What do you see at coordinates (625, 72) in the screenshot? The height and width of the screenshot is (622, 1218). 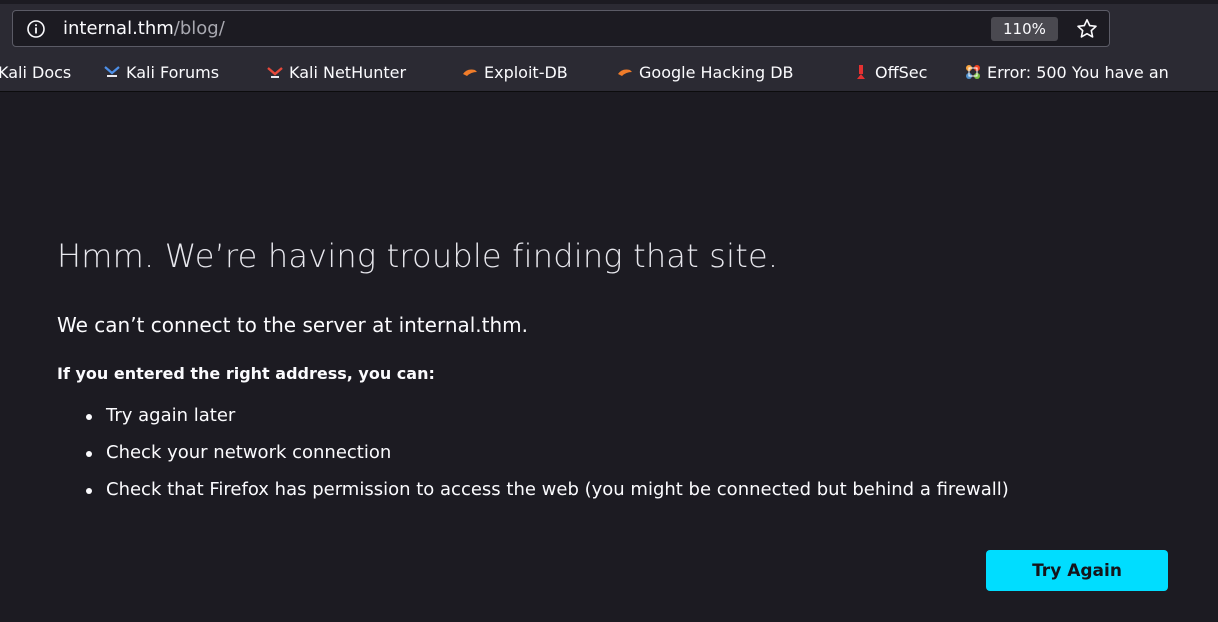 I see `ghdb-icon` at bounding box center [625, 72].